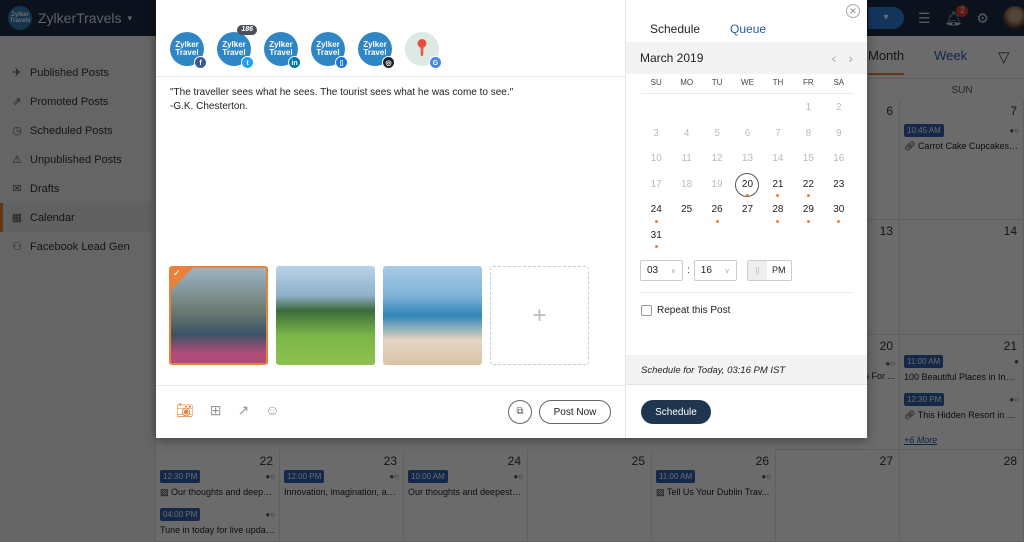  I want to click on preview-icon: ⧉, so click(520, 411).